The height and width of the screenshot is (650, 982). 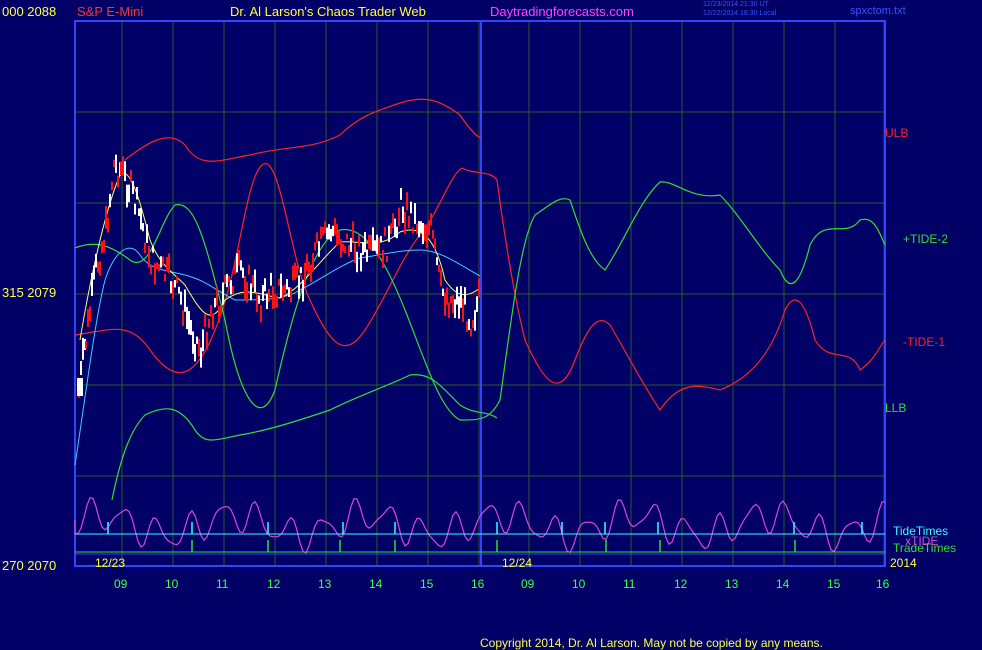 I want to click on year-label: 2014, so click(x=903, y=563).